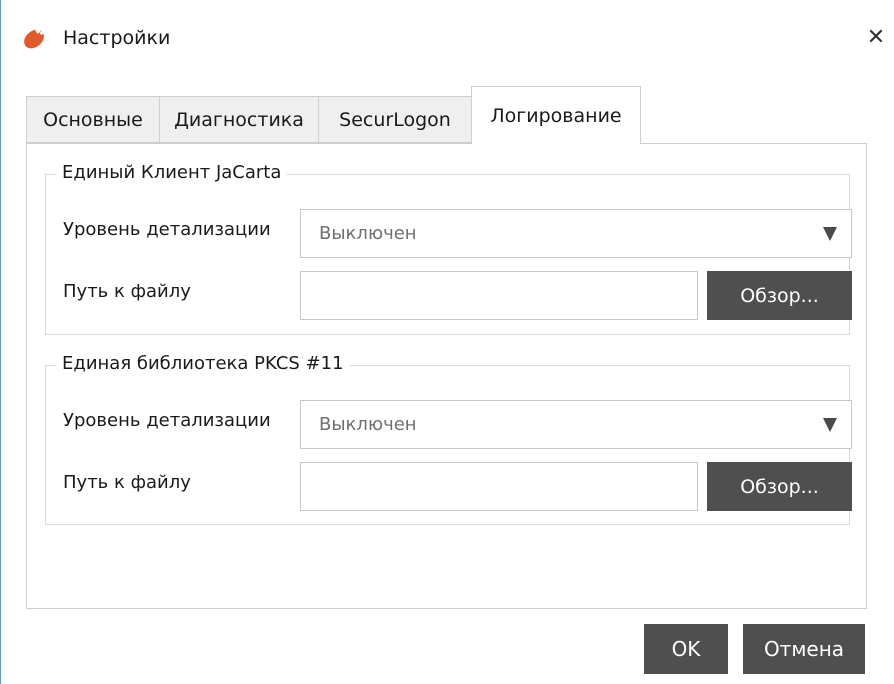 The image size is (894, 684). Describe the element at coordinates (172, 172) in the screenshot. I see `group-title: Единый Клиент JaCarta` at that location.